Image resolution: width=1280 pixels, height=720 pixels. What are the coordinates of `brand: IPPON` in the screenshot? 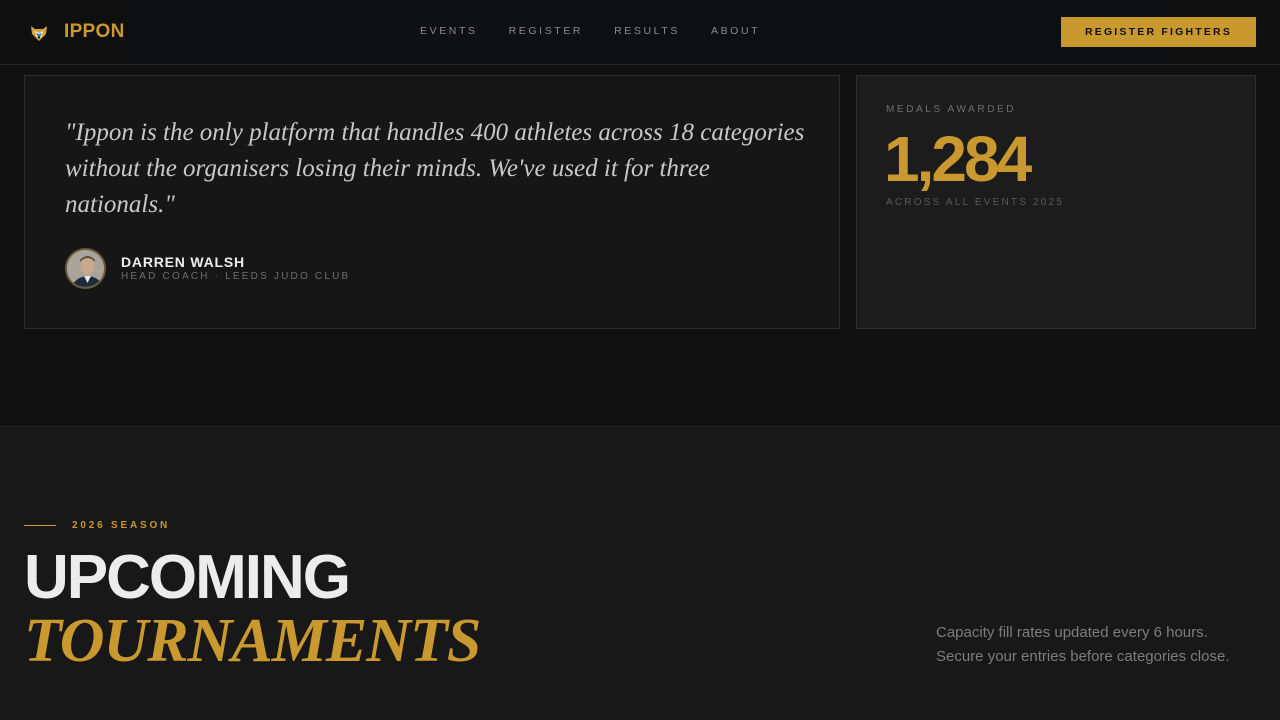 It's located at (77, 32).